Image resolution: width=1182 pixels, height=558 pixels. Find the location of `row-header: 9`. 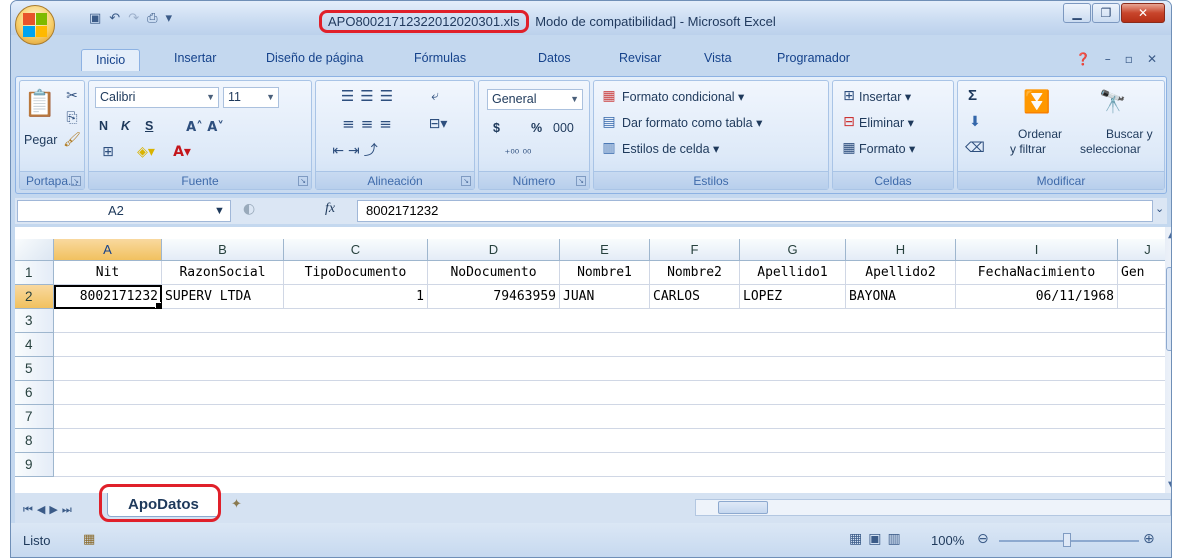

row-header: 9 is located at coordinates (34, 465).